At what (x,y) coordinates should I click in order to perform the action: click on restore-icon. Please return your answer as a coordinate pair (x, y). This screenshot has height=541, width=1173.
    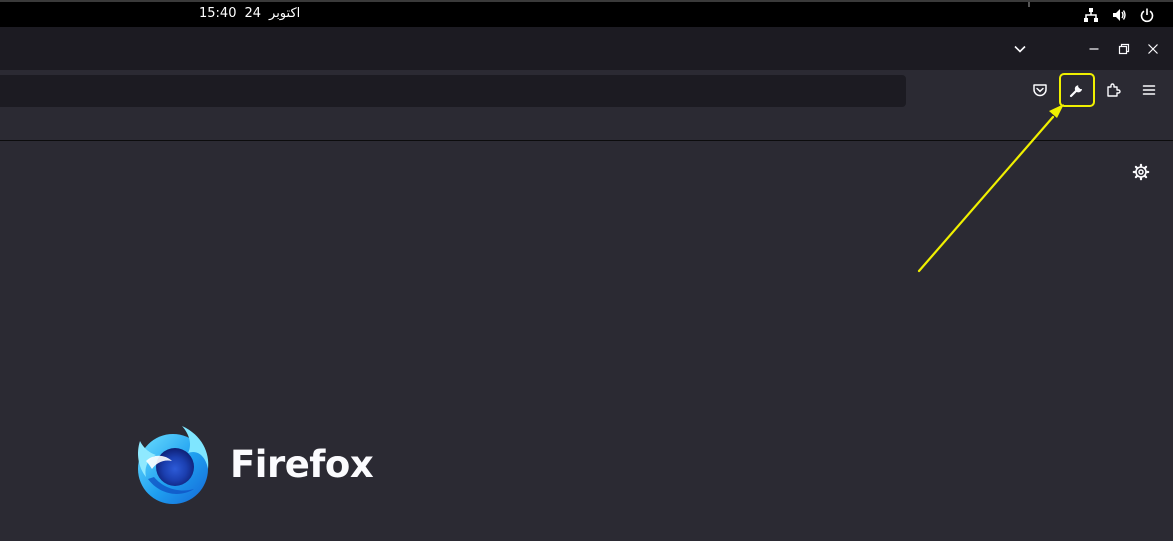
    Looking at the image, I should click on (1124, 49).